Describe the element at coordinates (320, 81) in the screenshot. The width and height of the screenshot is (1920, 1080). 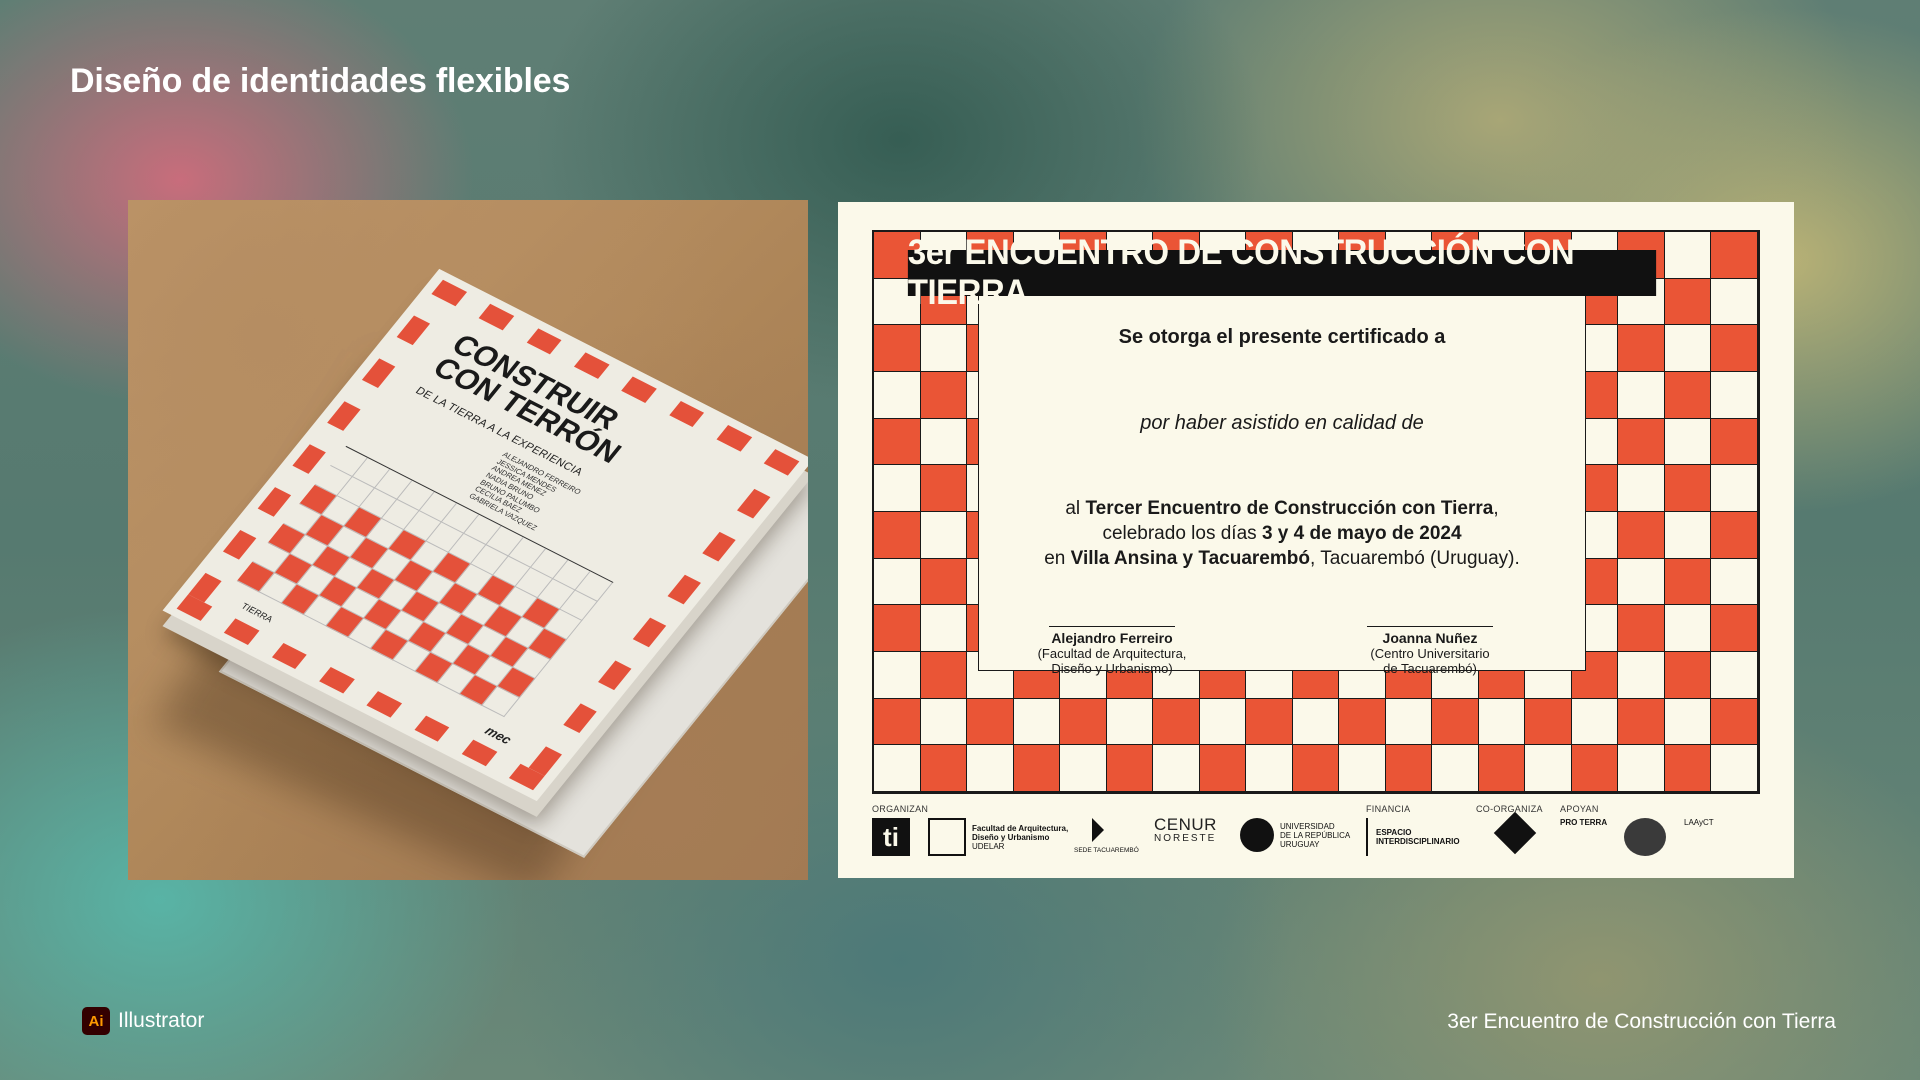
I see `slide-title: Diseño de identidades flexibles` at that location.